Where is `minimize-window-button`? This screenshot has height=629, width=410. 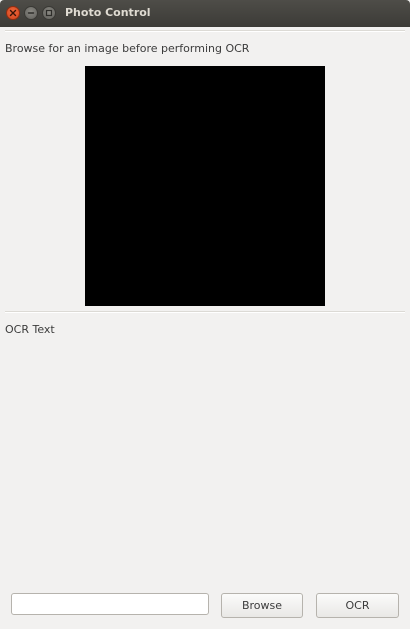
minimize-window-button is located at coordinates (31, 13).